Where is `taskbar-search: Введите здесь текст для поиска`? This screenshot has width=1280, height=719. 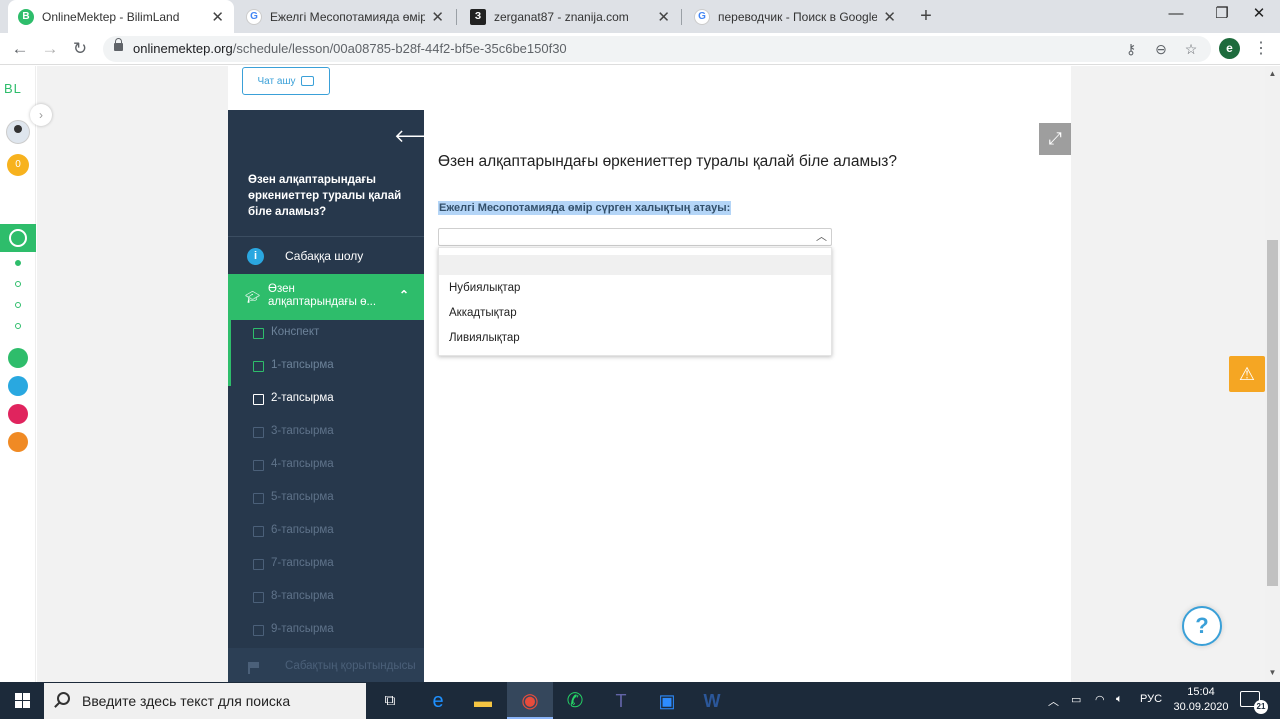
taskbar-search: Введите здесь текст для поиска is located at coordinates (205, 701).